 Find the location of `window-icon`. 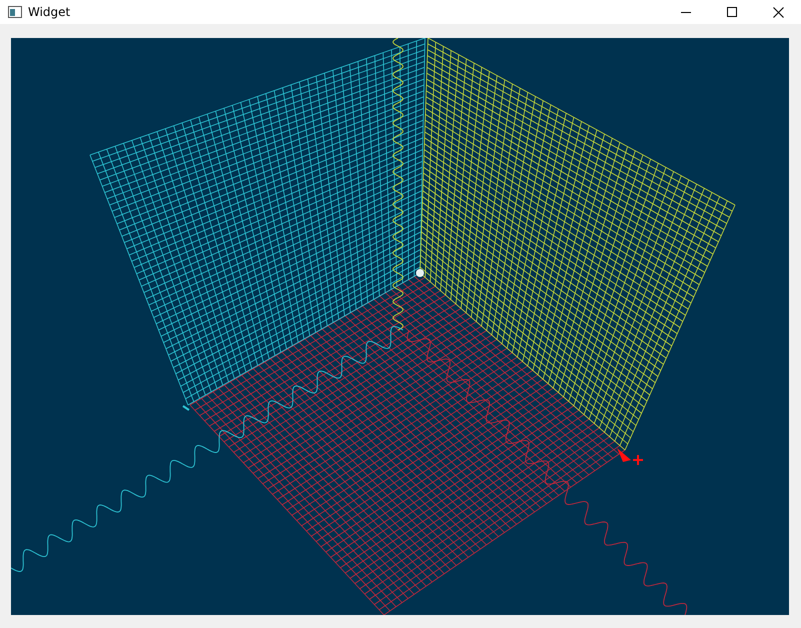

window-icon is located at coordinates (15, 12).